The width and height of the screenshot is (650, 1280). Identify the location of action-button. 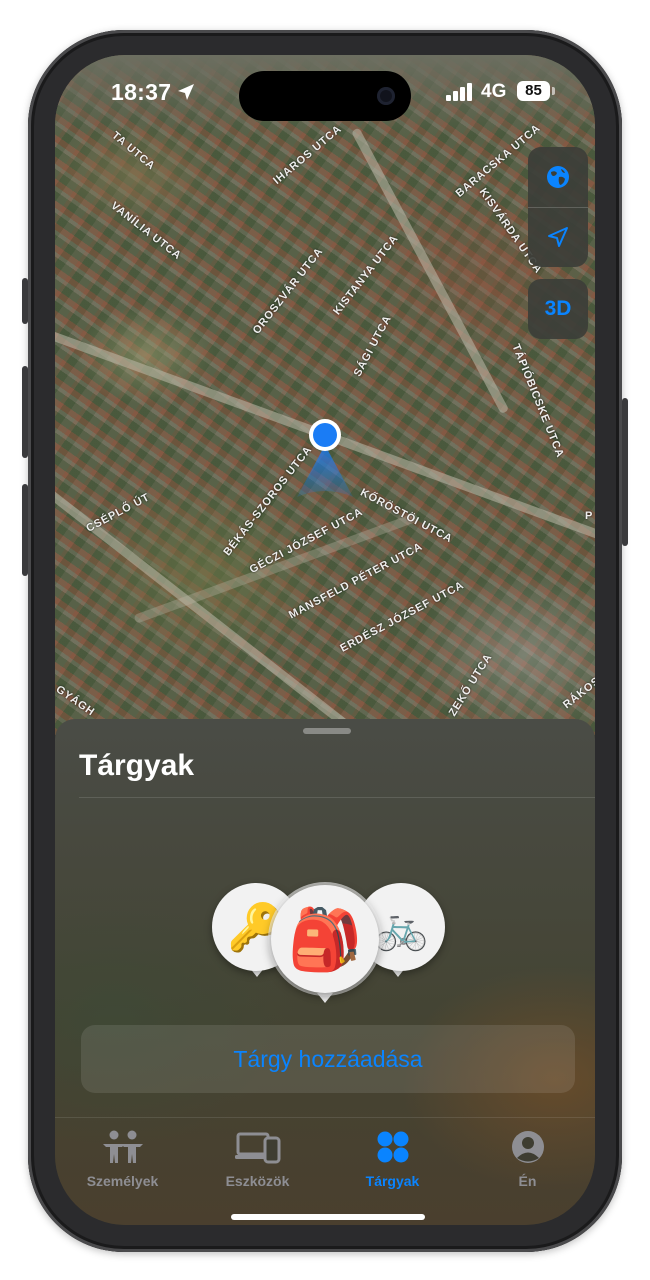
(25, 301).